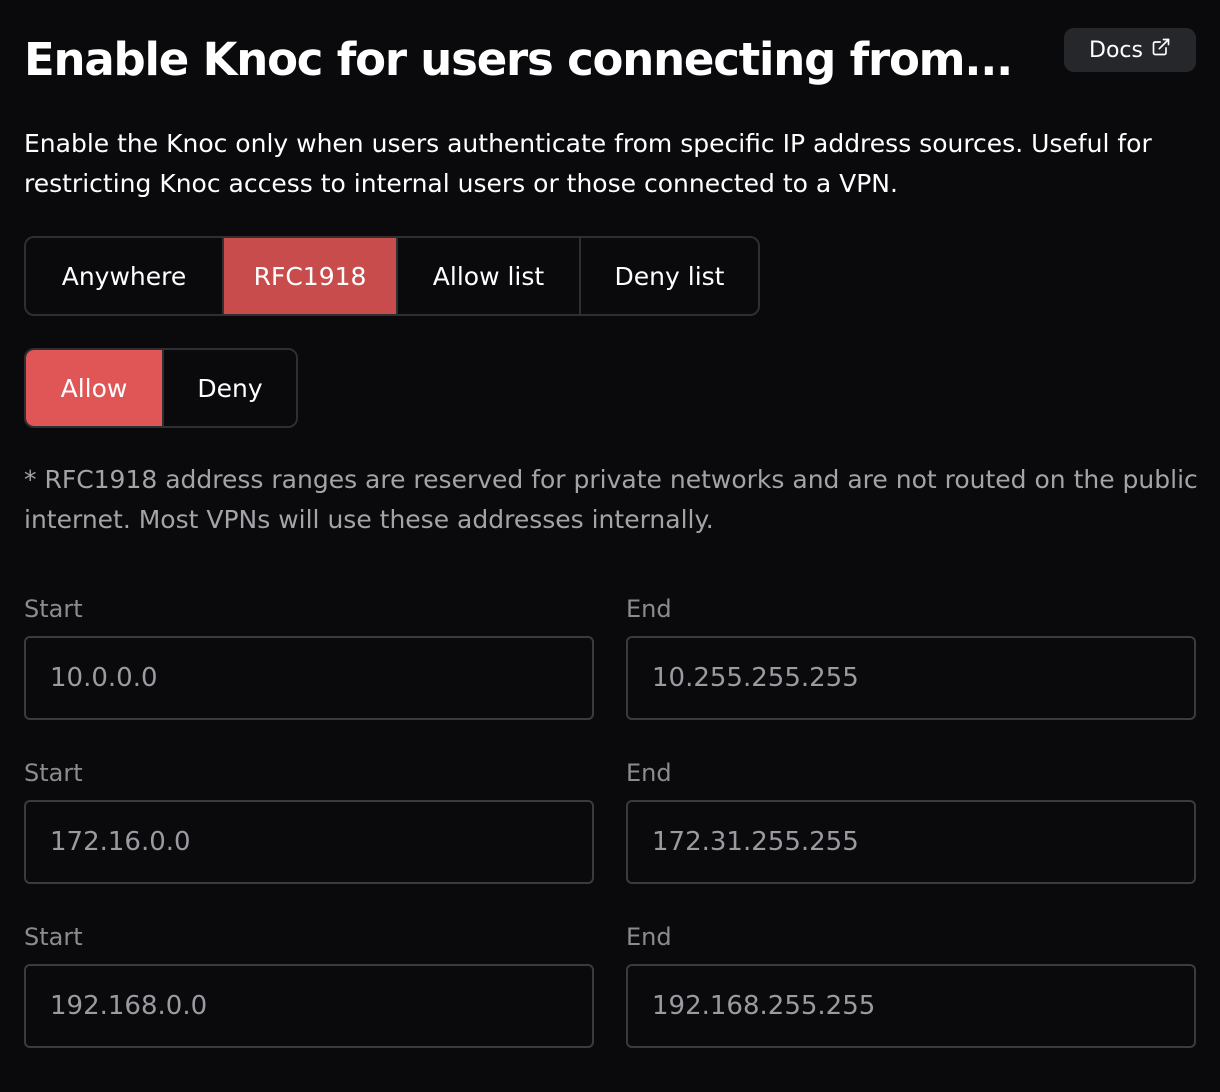  Describe the element at coordinates (95, 388) in the screenshot. I see `allow-toggle: Allow` at that location.